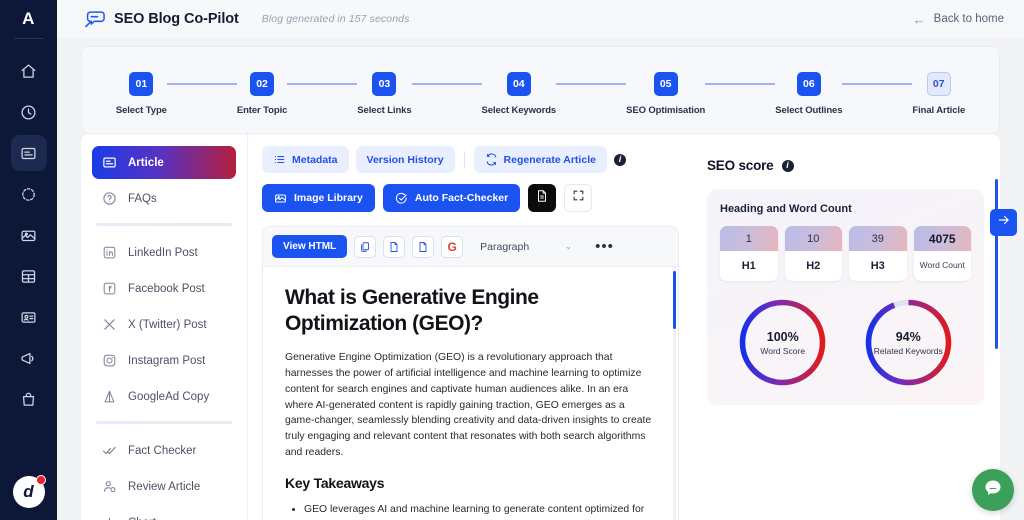  Describe the element at coordinates (164, 396) in the screenshot. I see `sidebar-item-googlead-copy: GoogleAd Copy` at that location.